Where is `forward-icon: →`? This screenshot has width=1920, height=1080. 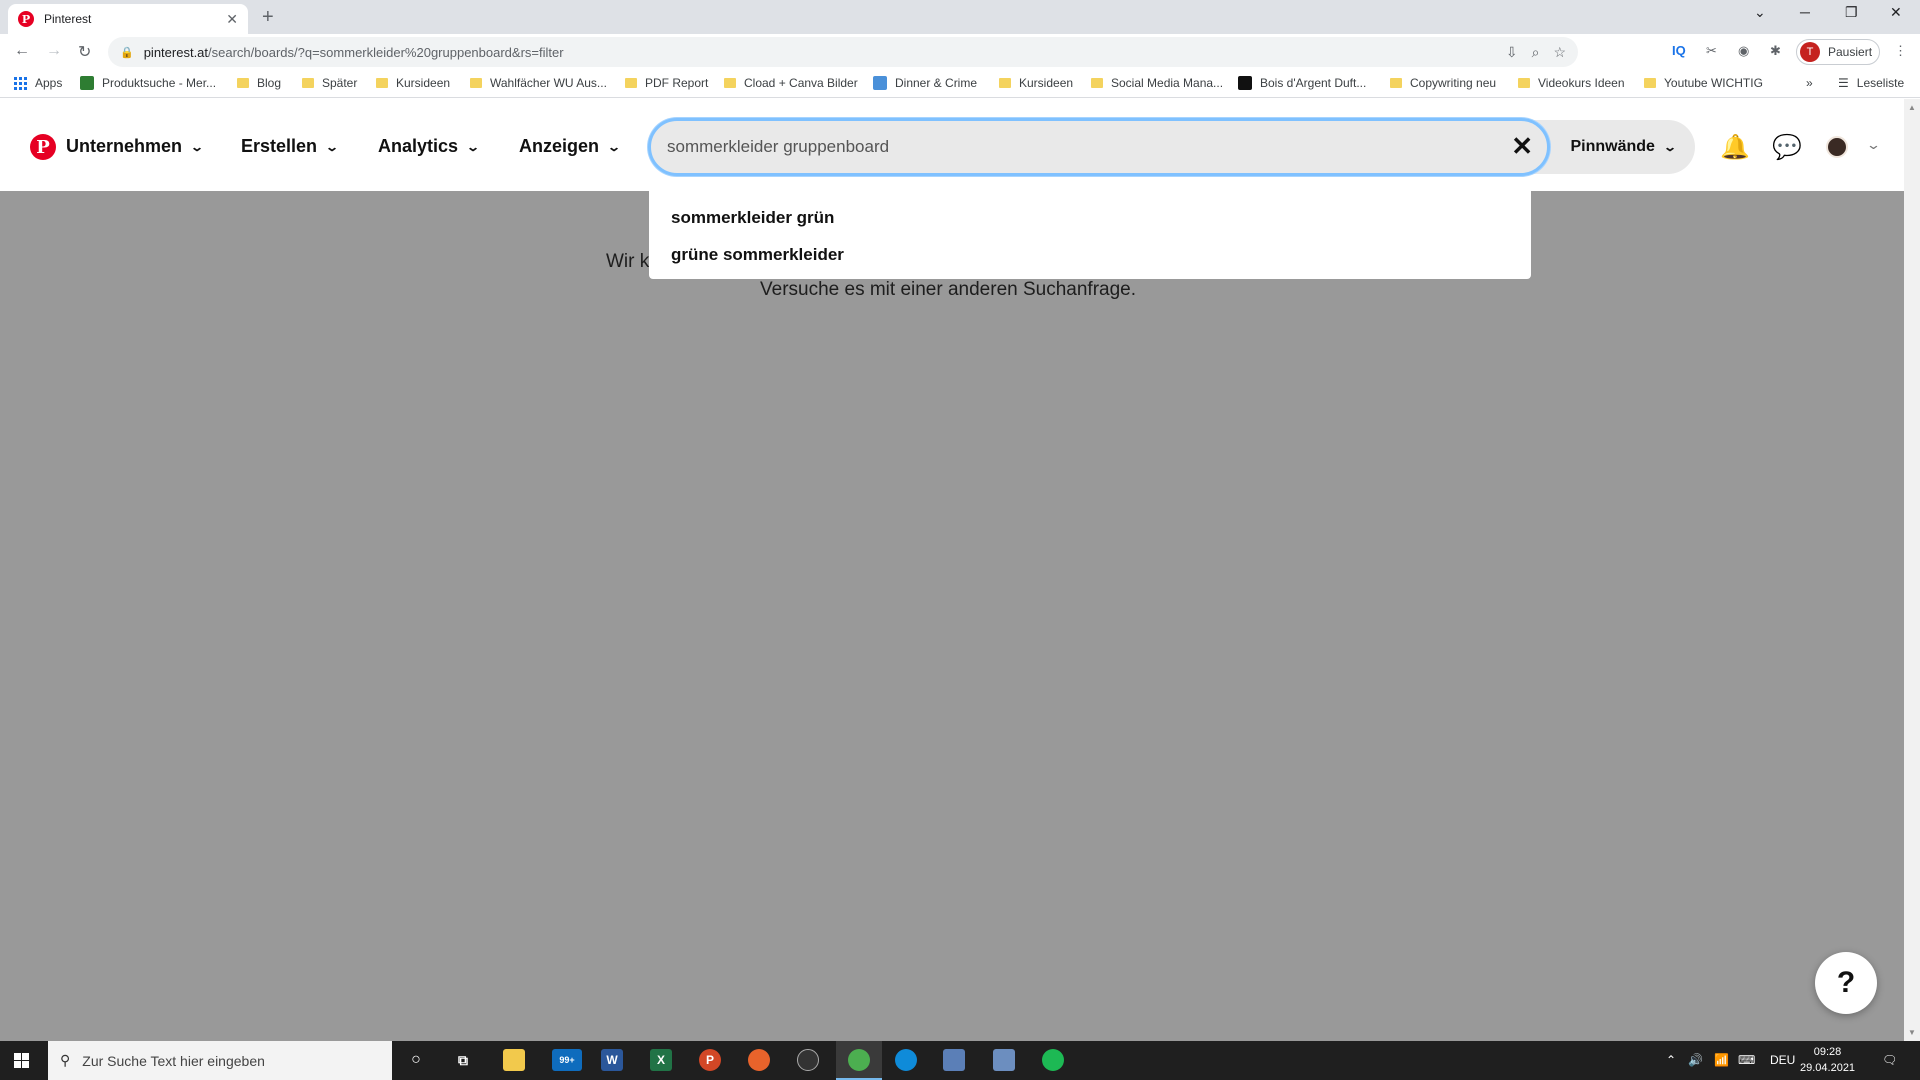
forward-icon: → is located at coordinates (54, 51).